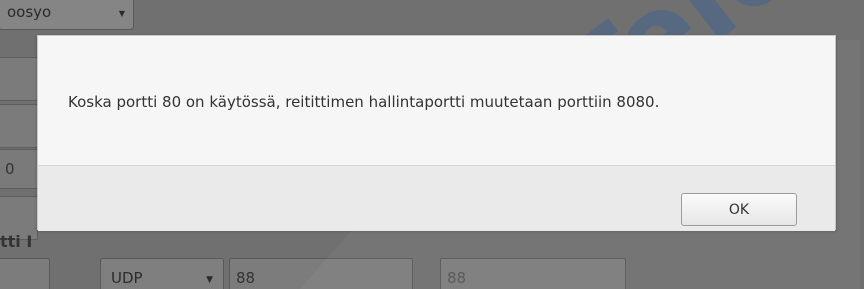 This screenshot has height=289, width=864. I want to click on background-top-select-value: oosyo, so click(29, 12).